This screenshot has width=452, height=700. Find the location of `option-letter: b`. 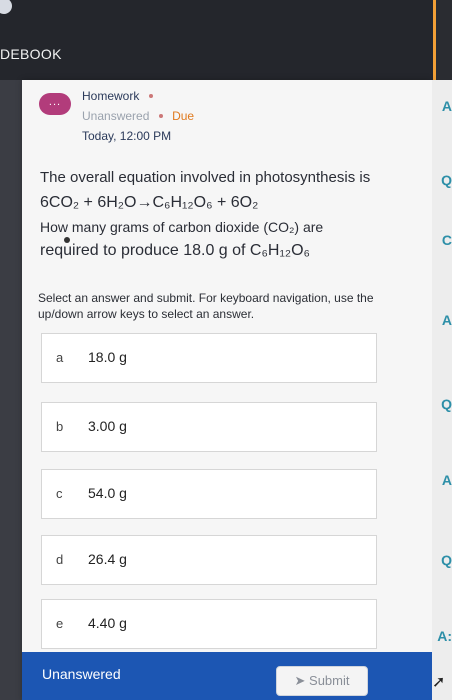

option-letter: b is located at coordinates (60, 426).